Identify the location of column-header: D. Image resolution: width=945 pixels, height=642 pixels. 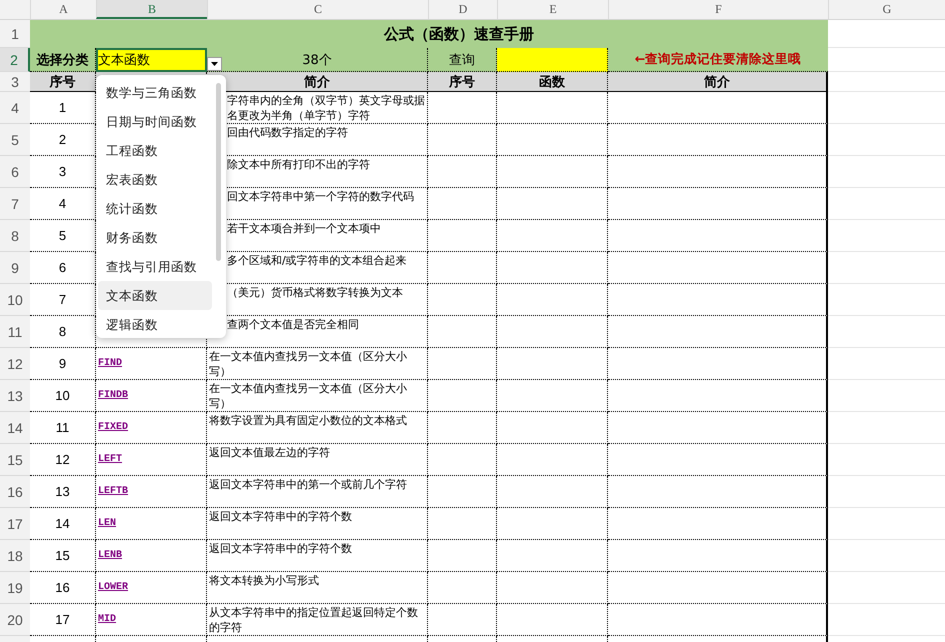
(462, 9).